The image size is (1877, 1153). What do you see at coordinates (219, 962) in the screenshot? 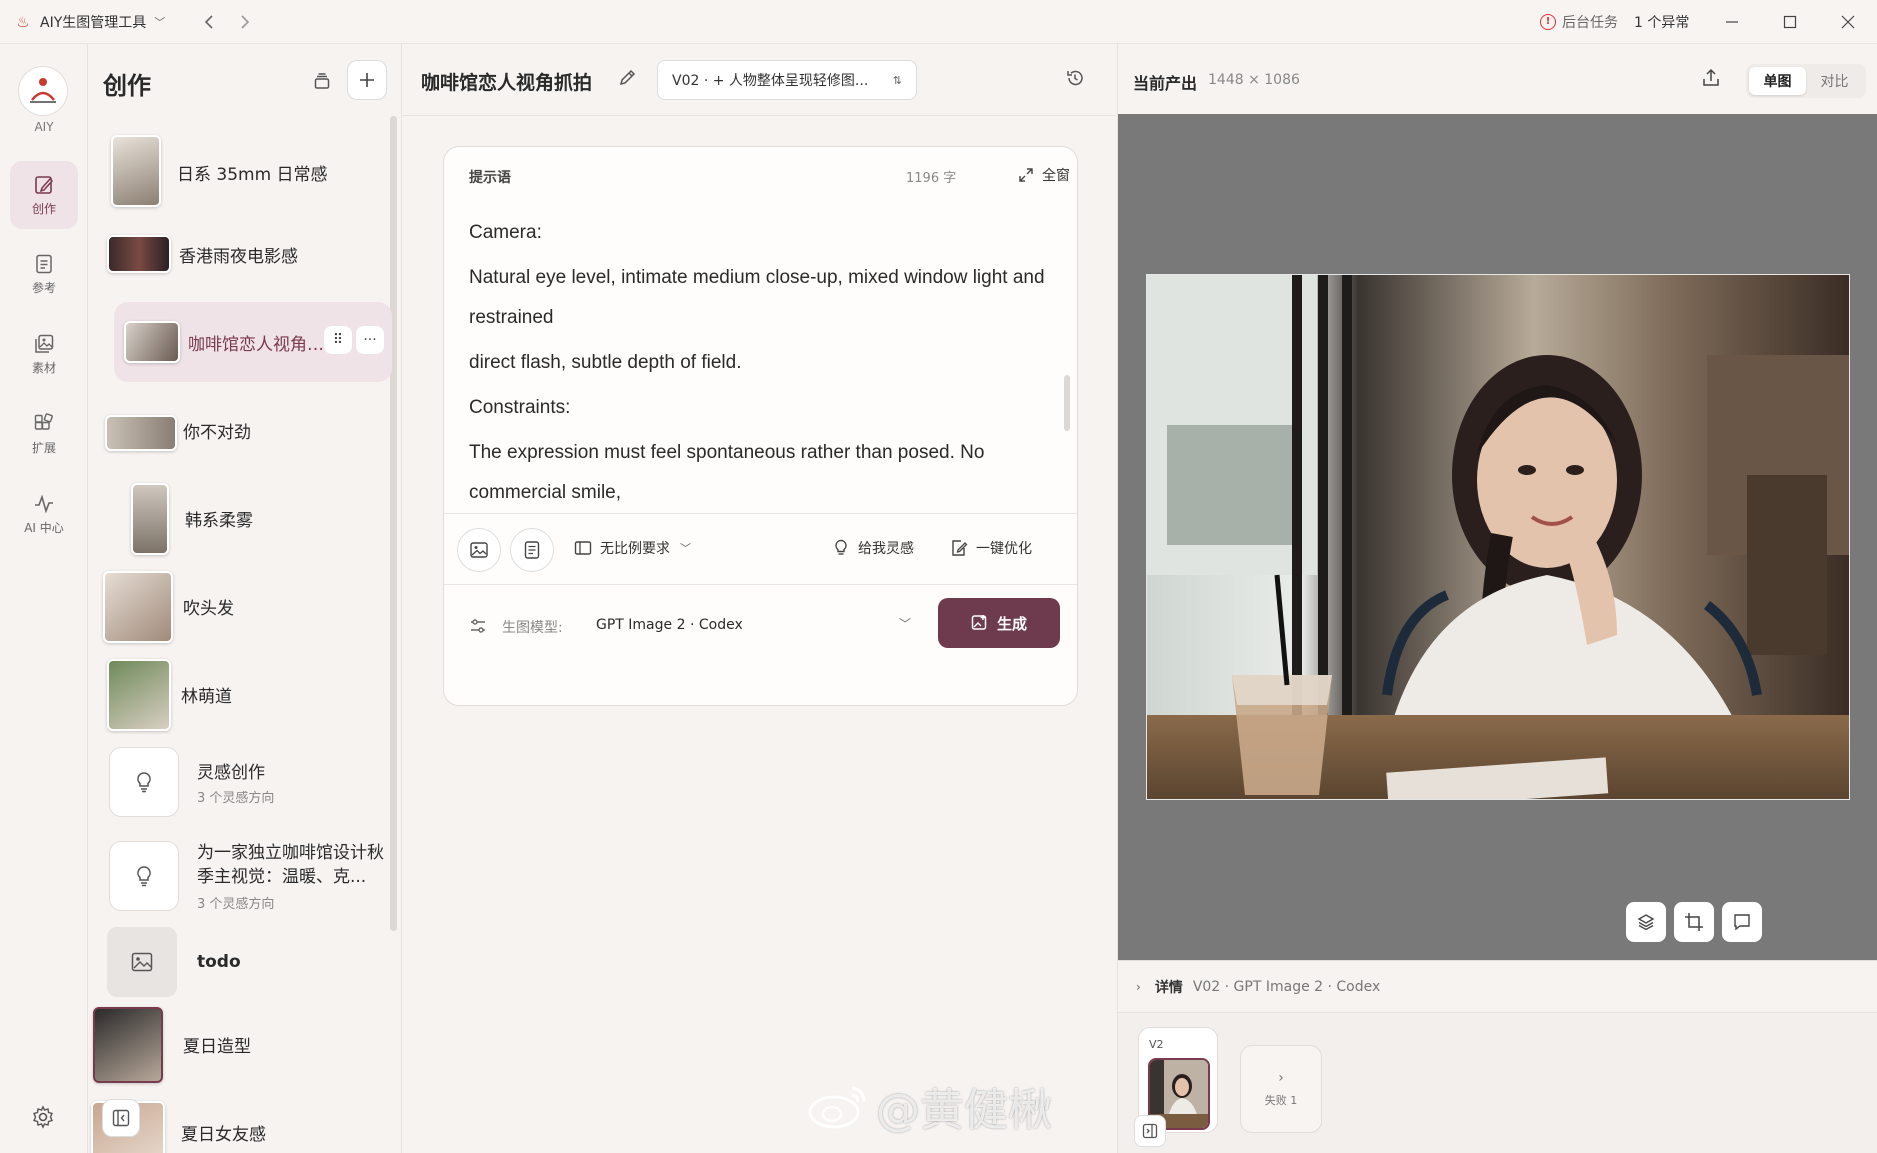
I see `item-name: todo` at bounding box center [219, 962].